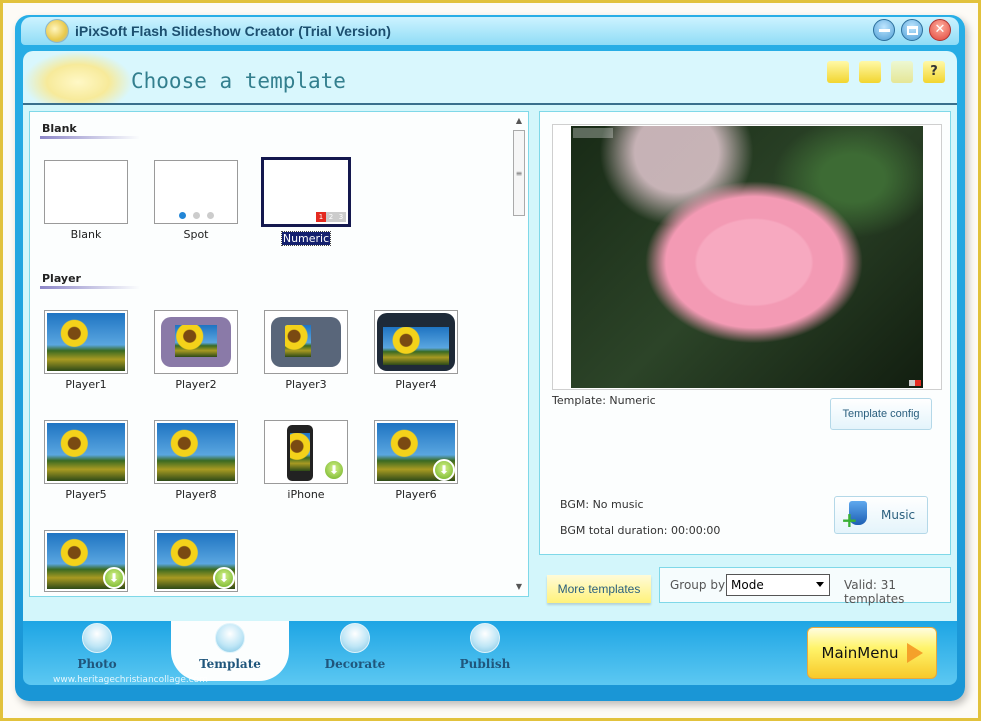 This screenshot has width=981, height=721. I want to click on tab-decorate: Decorate, so click(355, 651).